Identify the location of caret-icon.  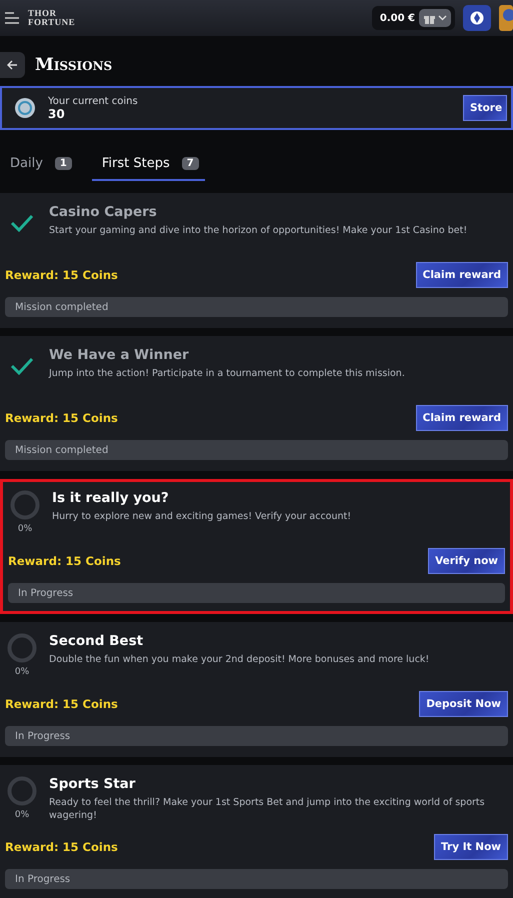
(442, 18).